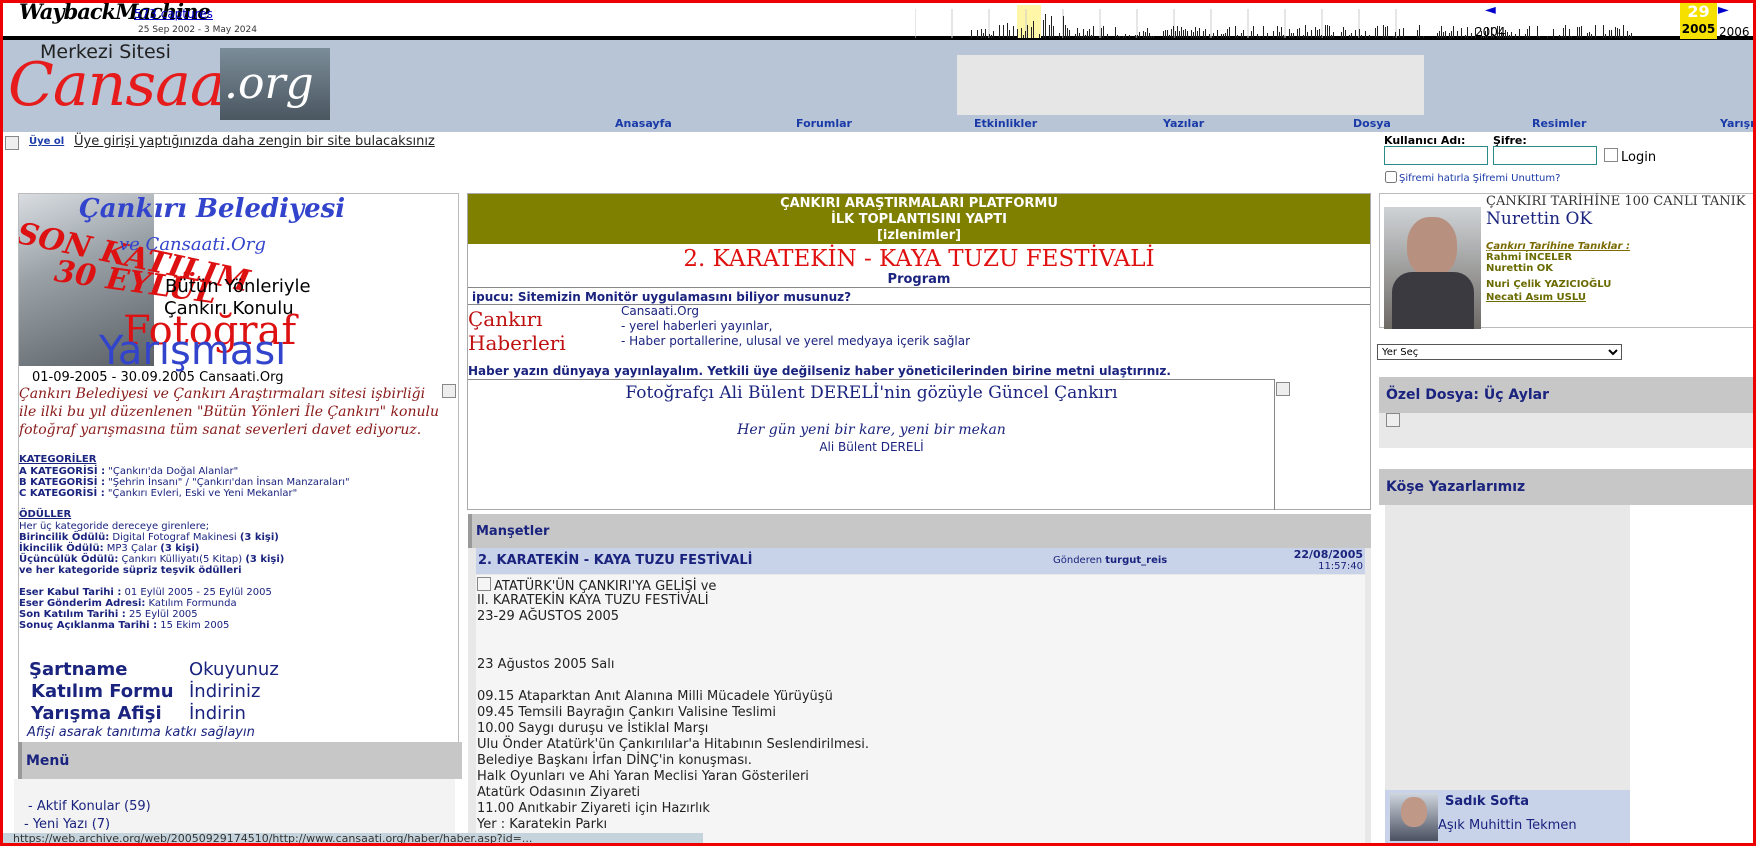 The height and width of the screenshot is (846, 1756). What do you see at coordinates (921, 649) in the screenshot?
I see `headline-line` at bounding box center [921, 649].